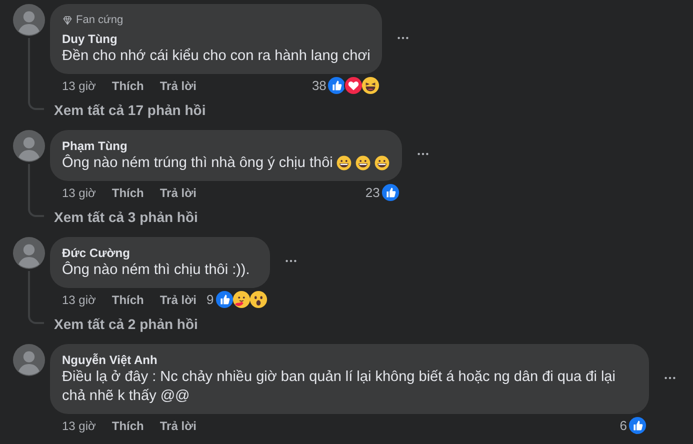 This screenshot has height=444, width=693. Describe the element at coordinates (67, 20) in the screenshot. I see `diamond-icon` at that location.